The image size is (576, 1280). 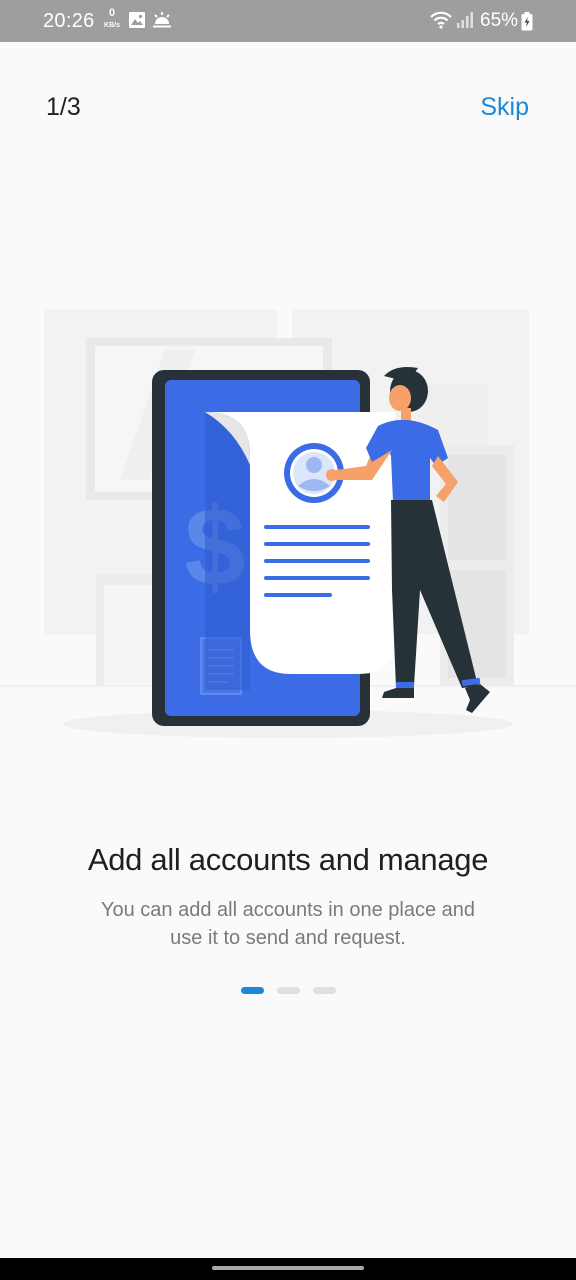 I want to click on home-gesture-handle, so click(x=288, y=1268).